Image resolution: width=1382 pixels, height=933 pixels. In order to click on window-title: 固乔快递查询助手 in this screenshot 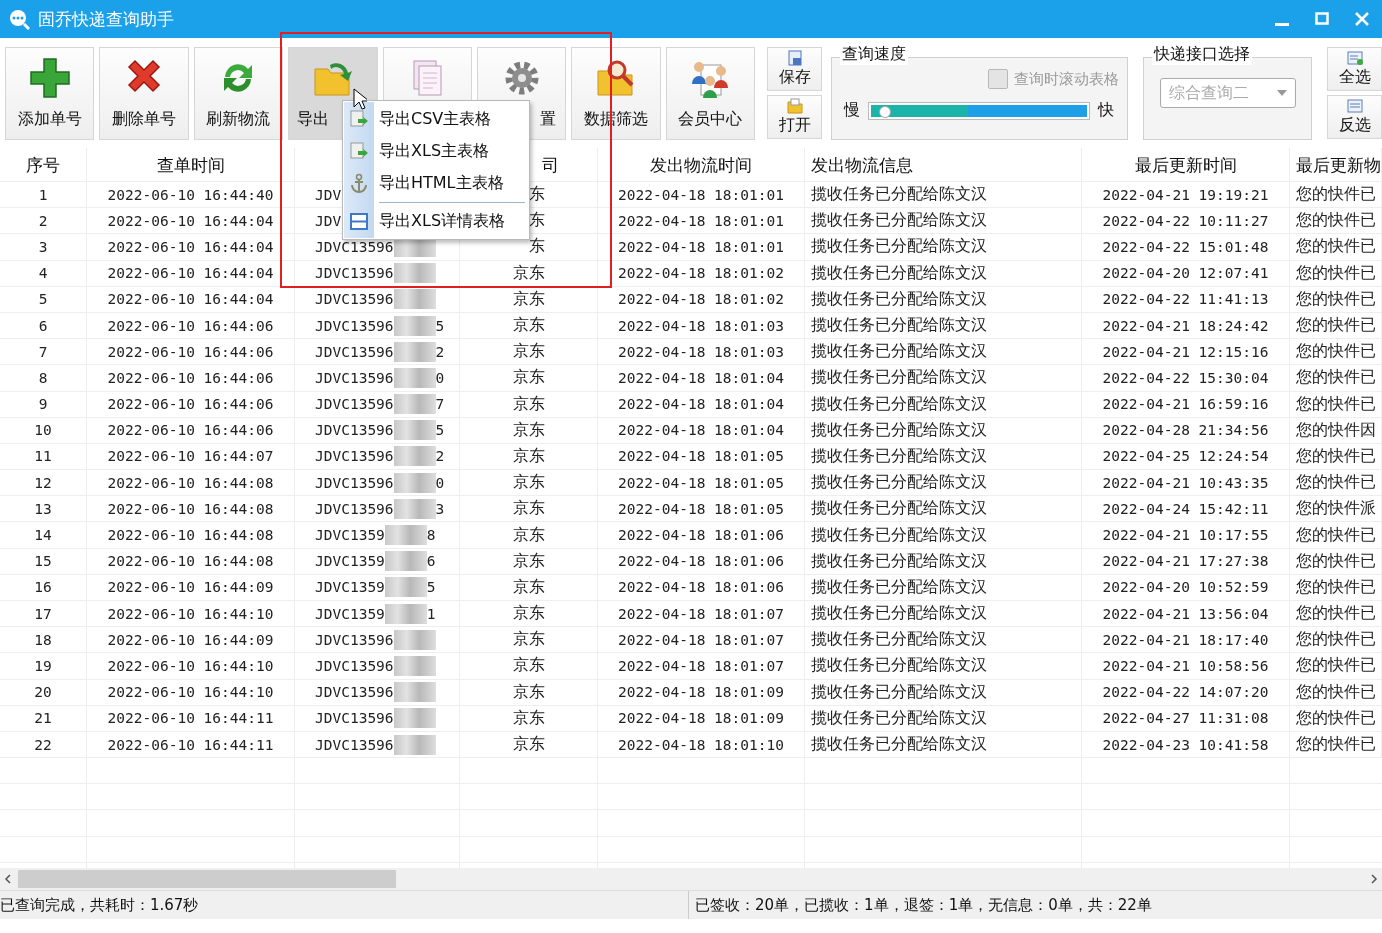, I will do `click(106, 19)`.